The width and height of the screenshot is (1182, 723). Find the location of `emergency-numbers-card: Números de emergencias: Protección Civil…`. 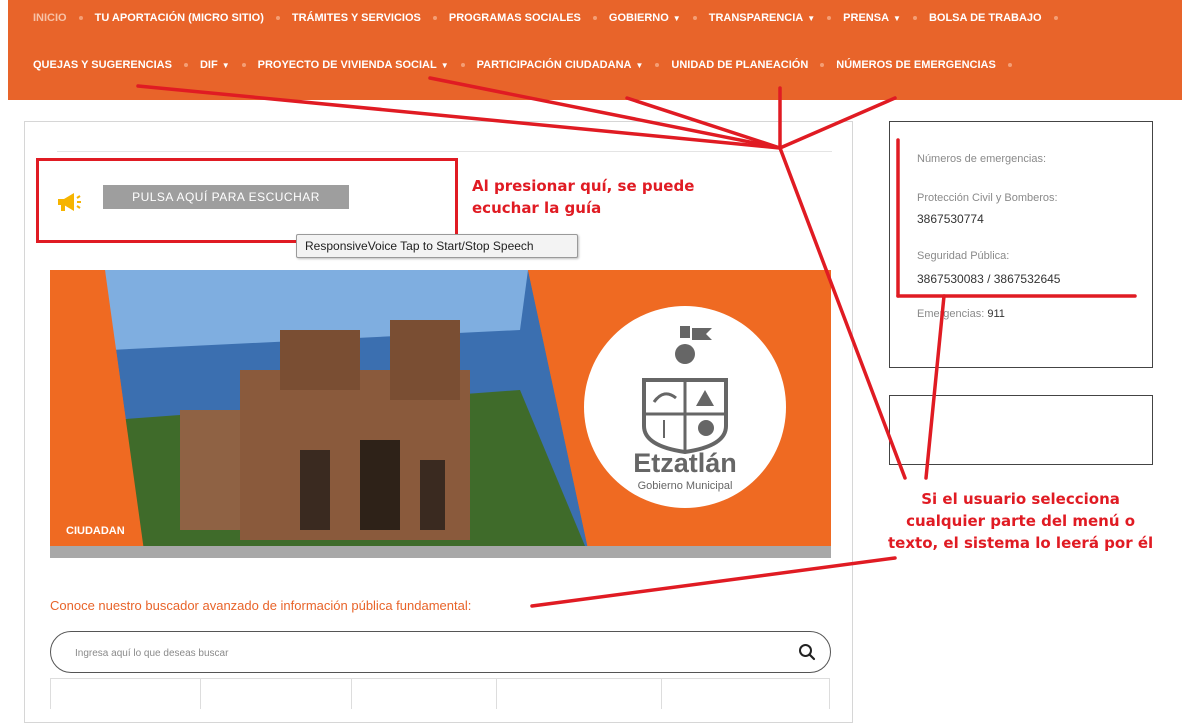

emergency-numbers-card: Números de emergencias: Protección Civil… is located at coordinates (1021, 244).